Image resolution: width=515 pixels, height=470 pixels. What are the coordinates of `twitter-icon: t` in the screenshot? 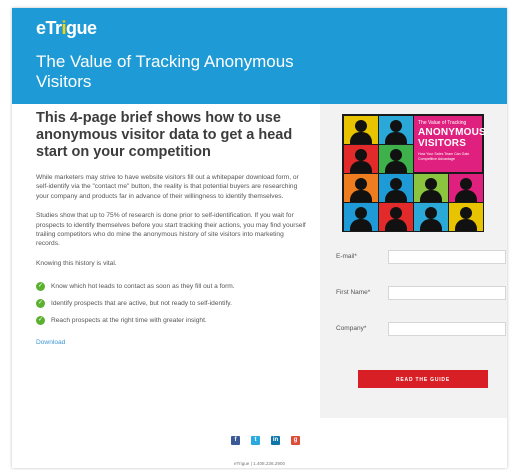 It's located at (255, 440).